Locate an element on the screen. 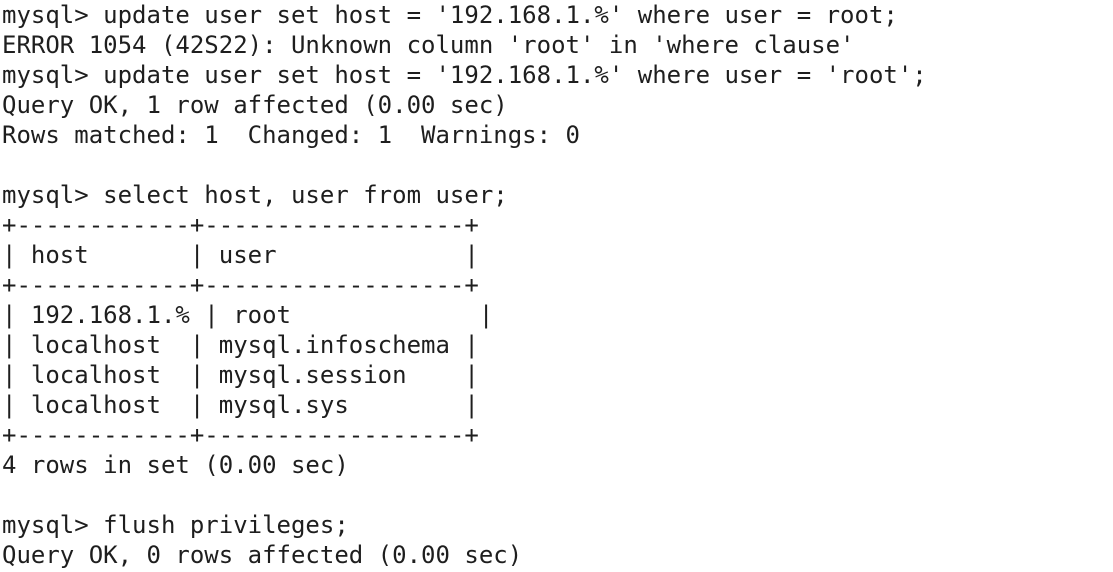  terminal-line: mysql> select host, user from user; is located at coordinates (255, 195).